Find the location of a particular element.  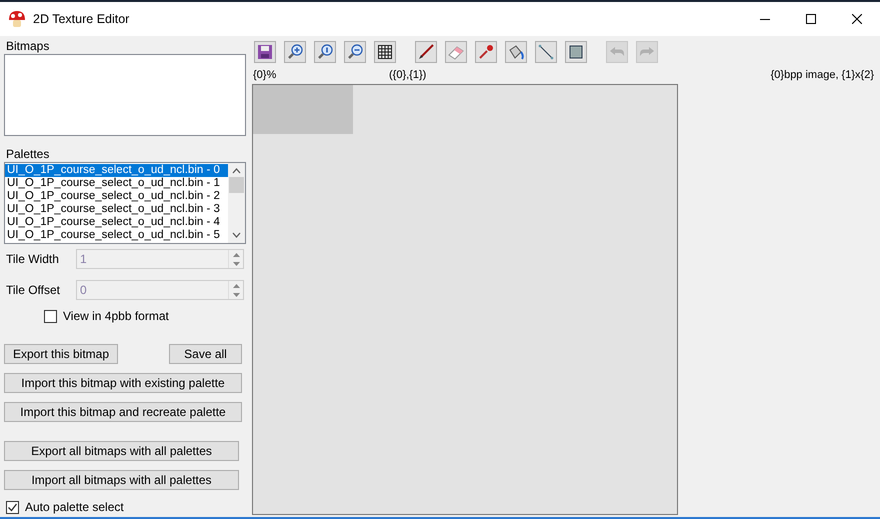

image-info: {0}bpp image, {1}x{2} is located at coordinates (822, 75).